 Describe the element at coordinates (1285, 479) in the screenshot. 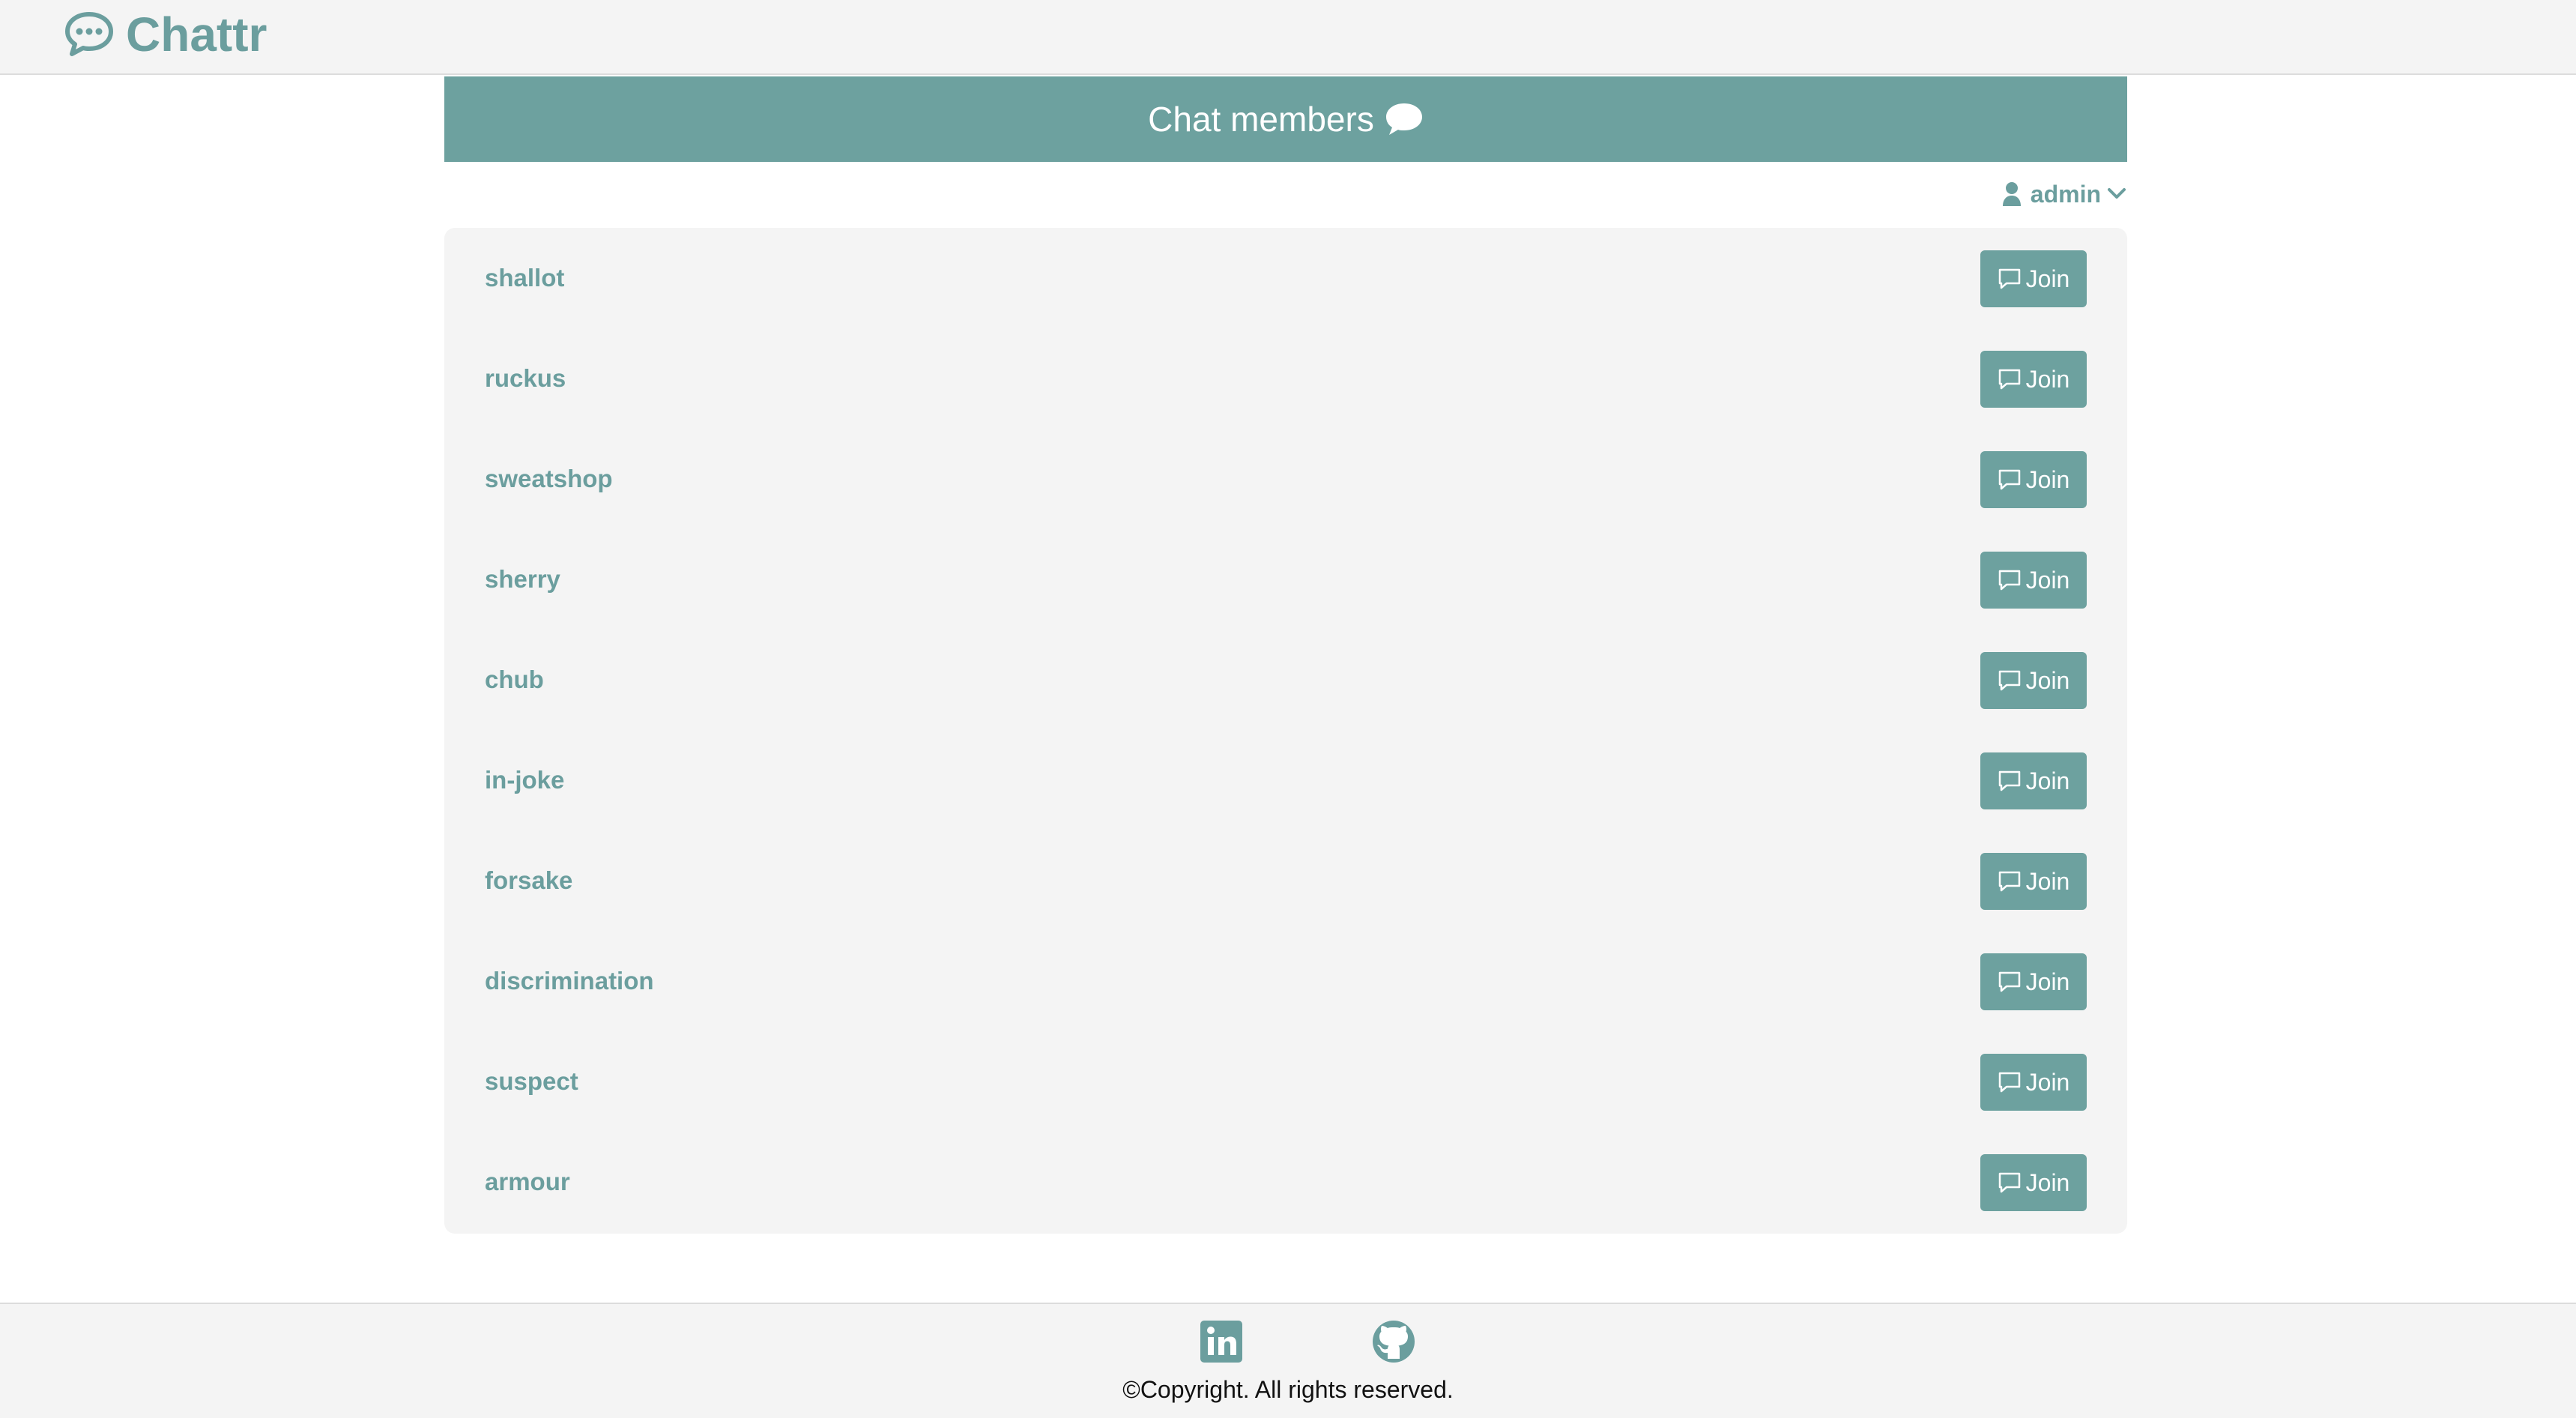

I see `list-item: sweatshop Join` at that location.